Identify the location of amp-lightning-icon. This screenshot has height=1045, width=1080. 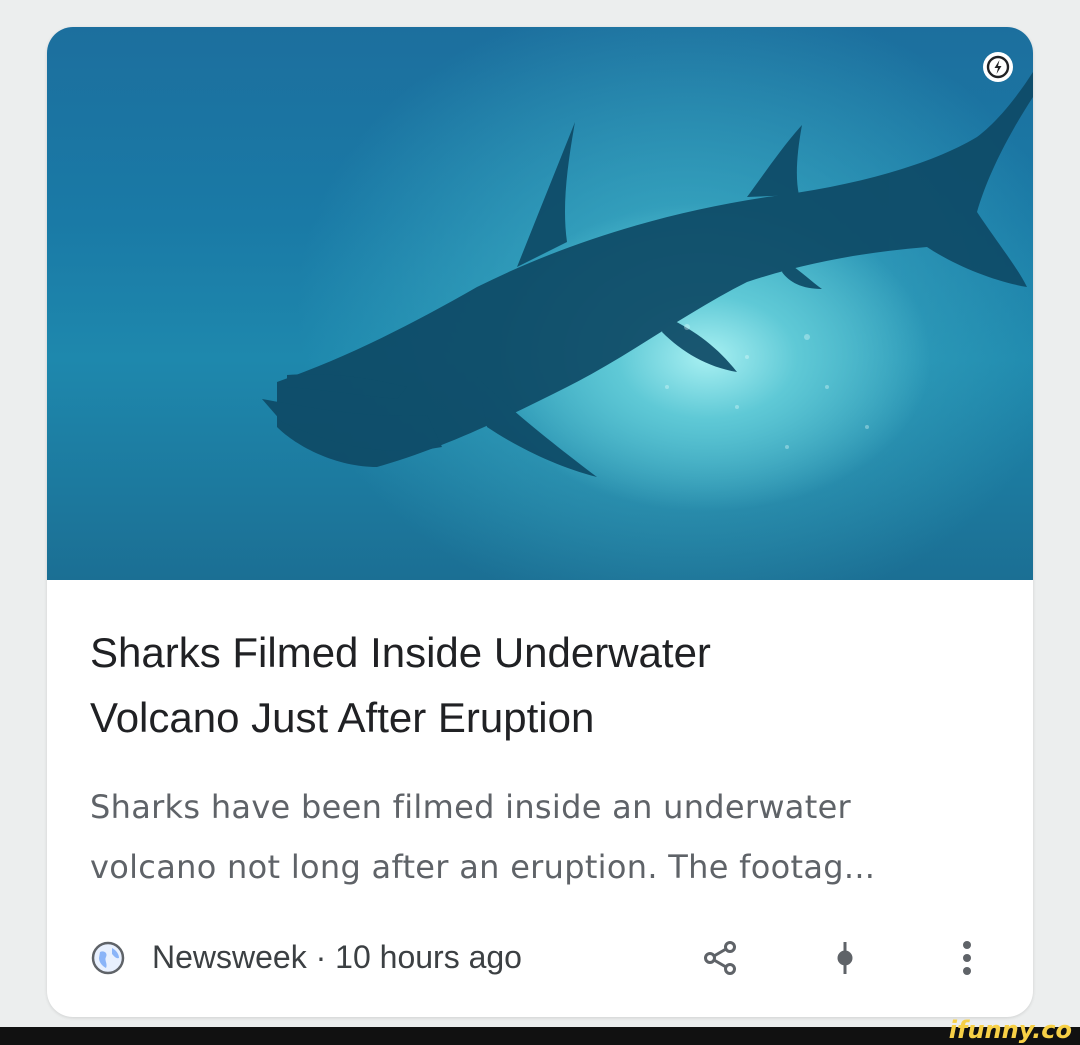
(998, 67).